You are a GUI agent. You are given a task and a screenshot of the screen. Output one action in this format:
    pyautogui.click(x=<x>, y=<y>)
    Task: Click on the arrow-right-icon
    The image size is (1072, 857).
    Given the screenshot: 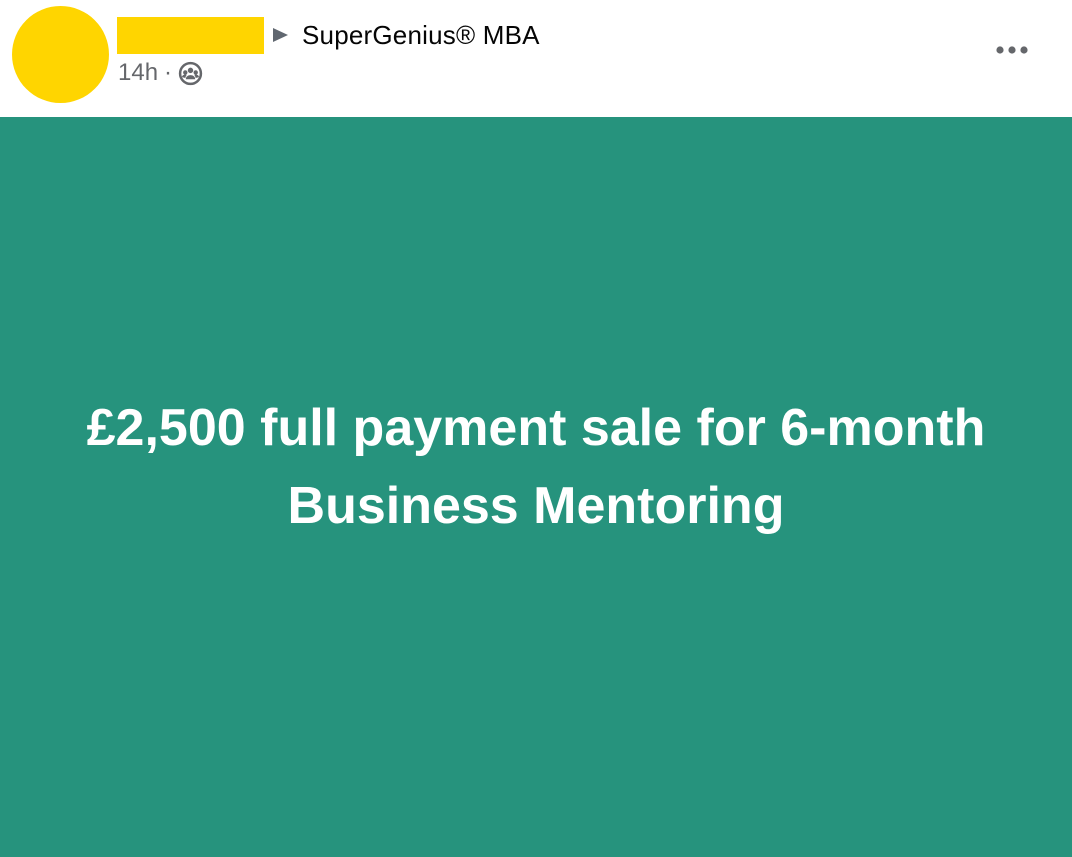 What is the action you would take?
    pyautogui.click(x=280, y=35)
    